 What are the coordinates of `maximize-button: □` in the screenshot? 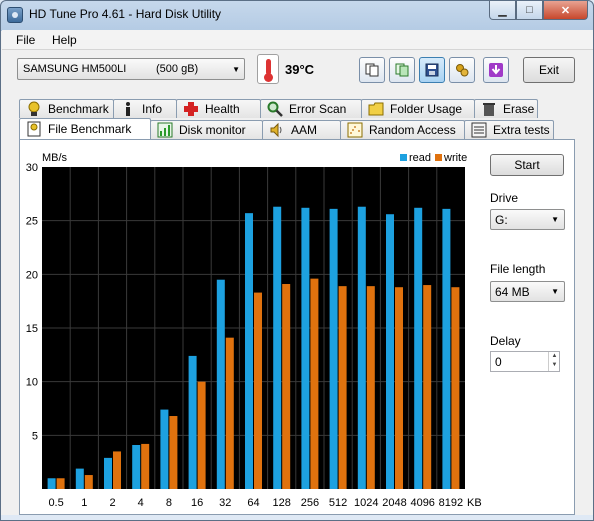 It's located at (529, 10).